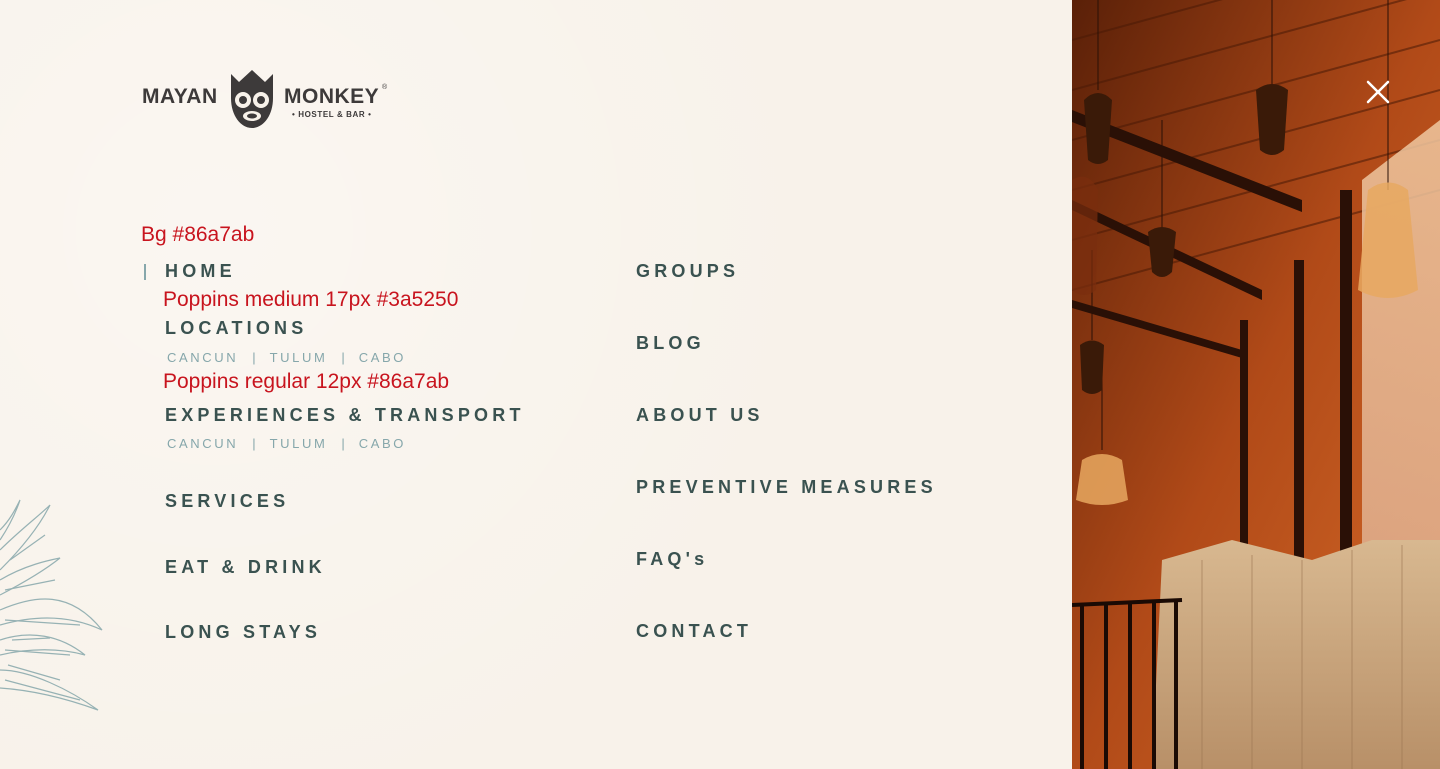  What do you see at coordinates (227, 501) in the screenshot?
I see `nav-services: SERVICES` at bounding box center [227, 501].